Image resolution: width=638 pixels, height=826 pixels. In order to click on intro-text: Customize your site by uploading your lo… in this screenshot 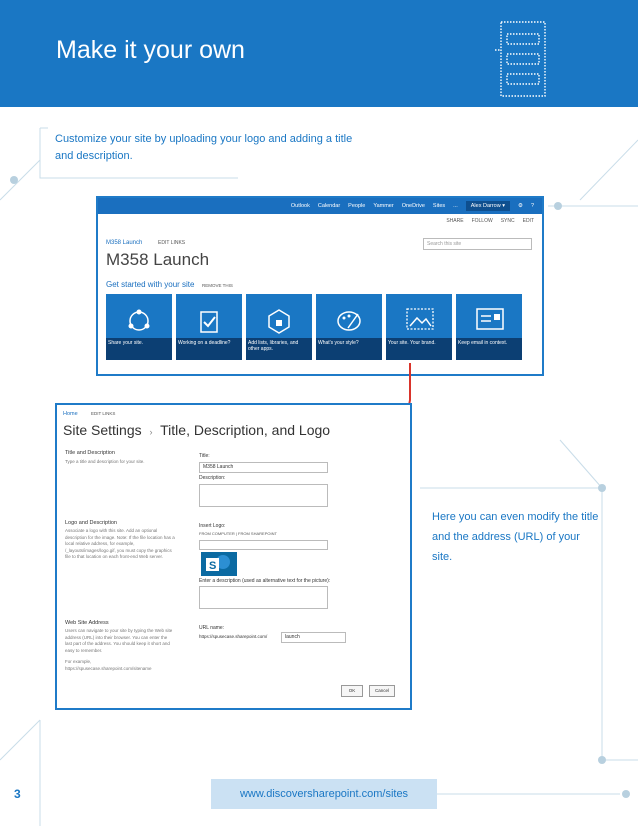, I will do `click(204, 147)`.